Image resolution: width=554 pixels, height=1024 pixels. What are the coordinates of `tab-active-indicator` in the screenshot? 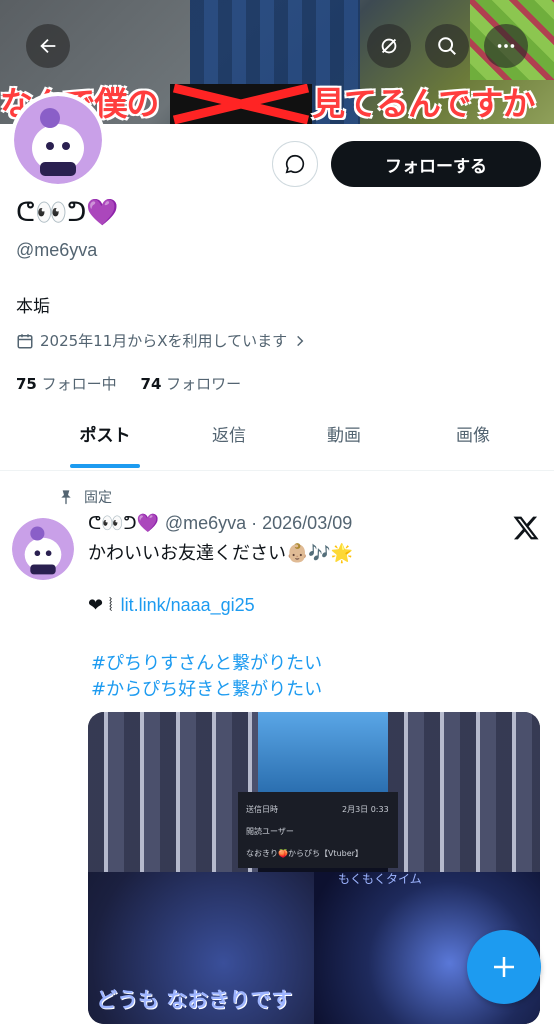 It's located at (105, 466).